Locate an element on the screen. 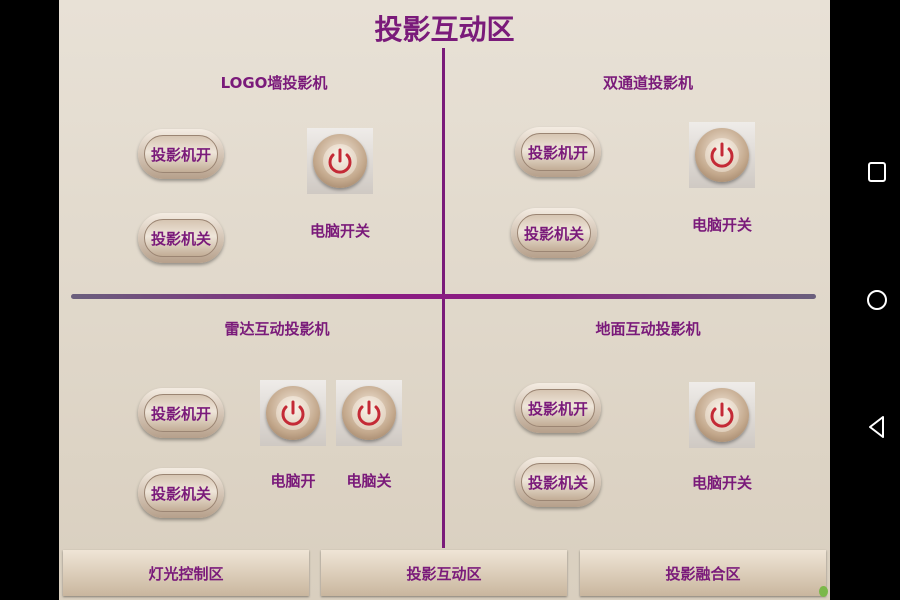 This screenshot has width=900, height=600. left-black-bar is located at coordinates (29, 300).